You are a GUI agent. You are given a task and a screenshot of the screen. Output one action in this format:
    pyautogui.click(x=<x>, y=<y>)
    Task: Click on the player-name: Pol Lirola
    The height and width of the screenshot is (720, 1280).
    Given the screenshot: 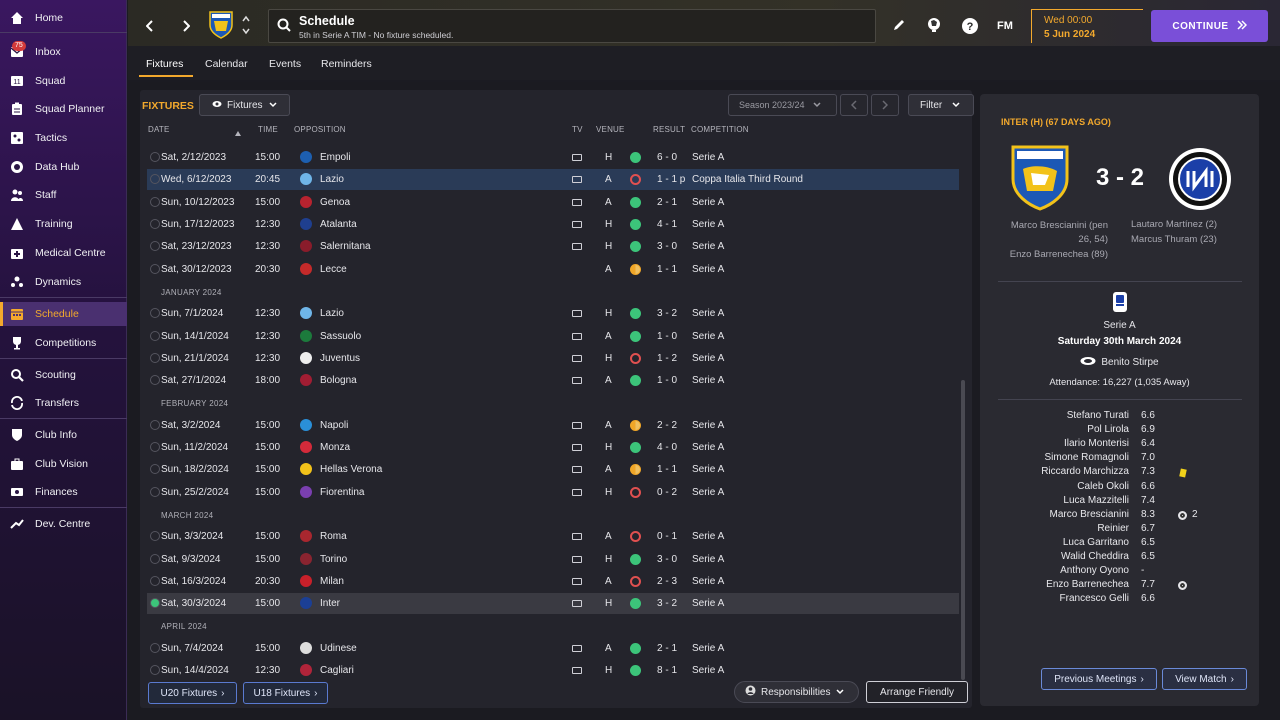 What is the action you would take?
    pyautogui.click(x=1108, y=429)
    